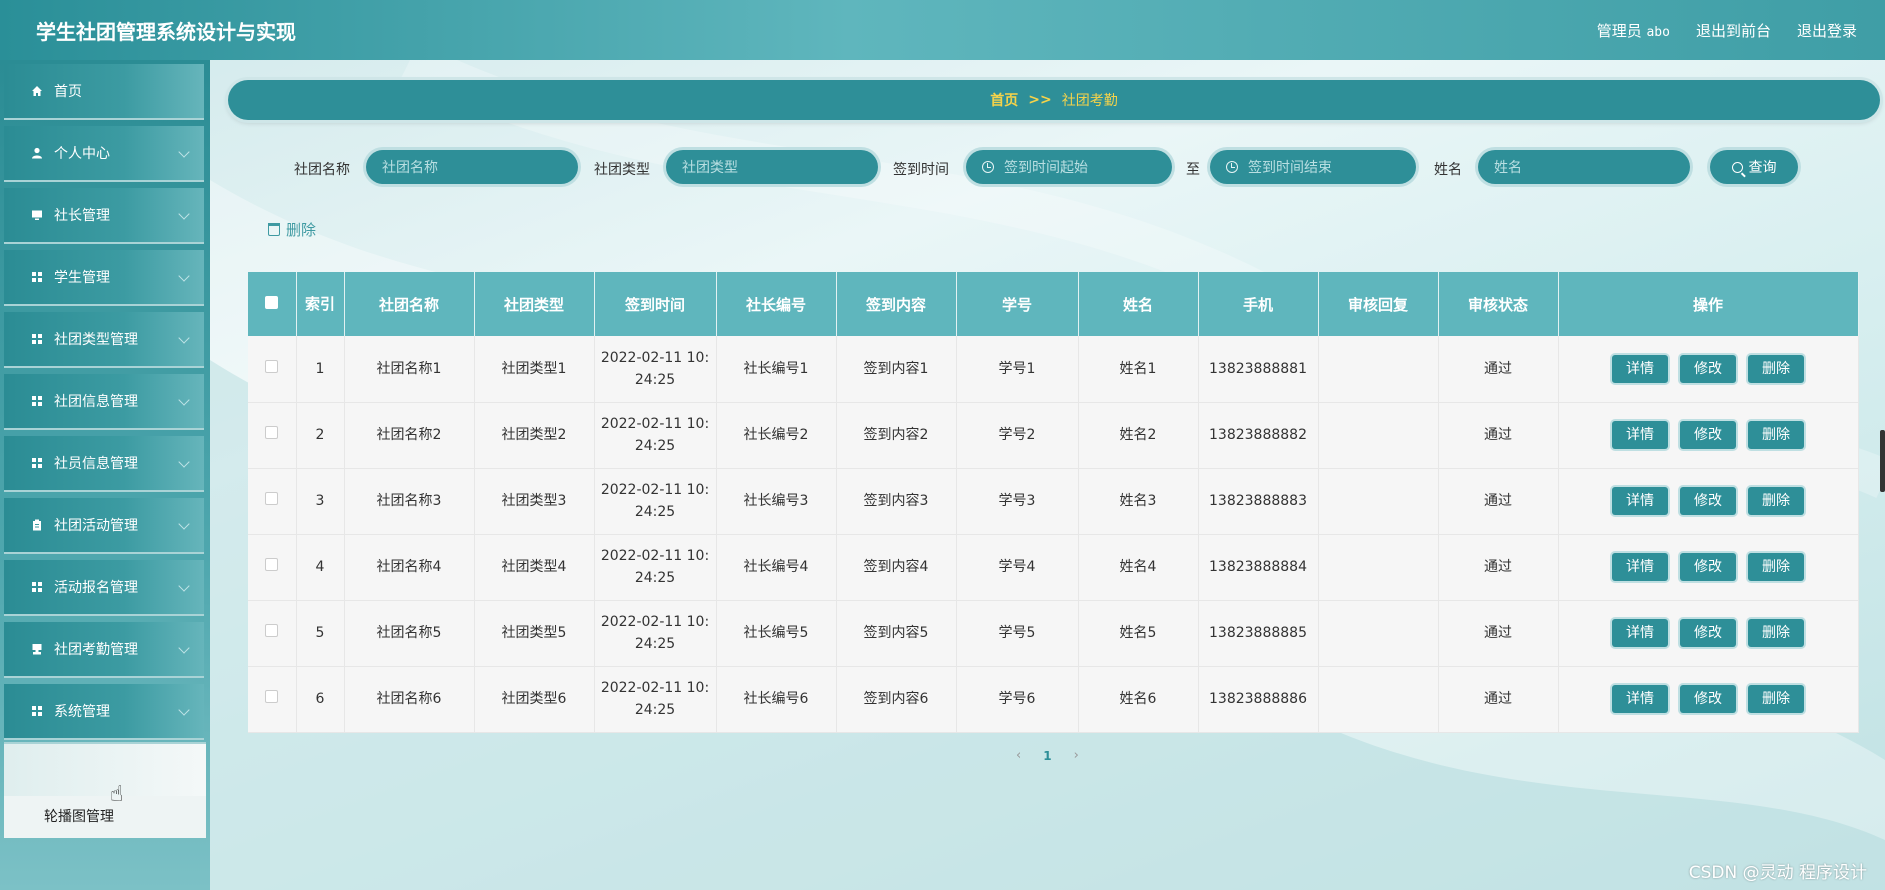  What do you see at coordinates (274, 229) in the screenshot?
I see `trash-icon` at bounding box center [274, 229].